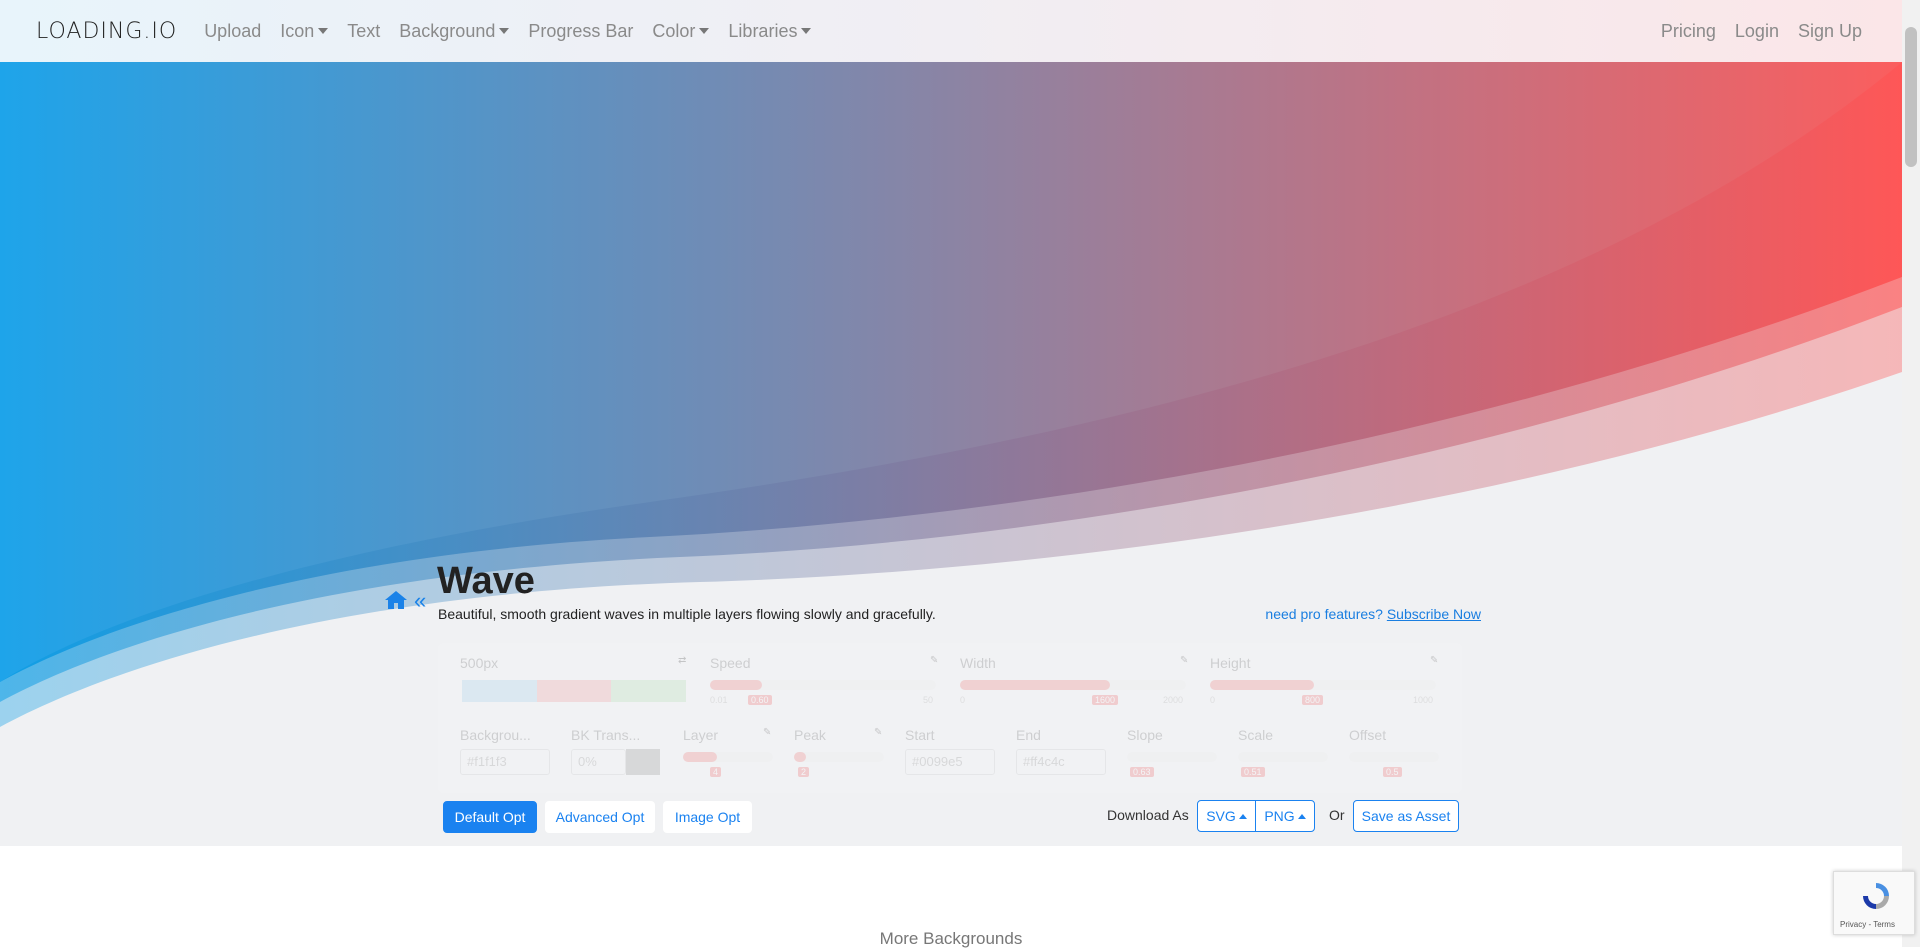 This screenshot has width=1920, height=949. What do you see at coordinates (1148, 815) in the screenshot?
I see `download-as-label: Download As` at bounding box center [1148, 815].